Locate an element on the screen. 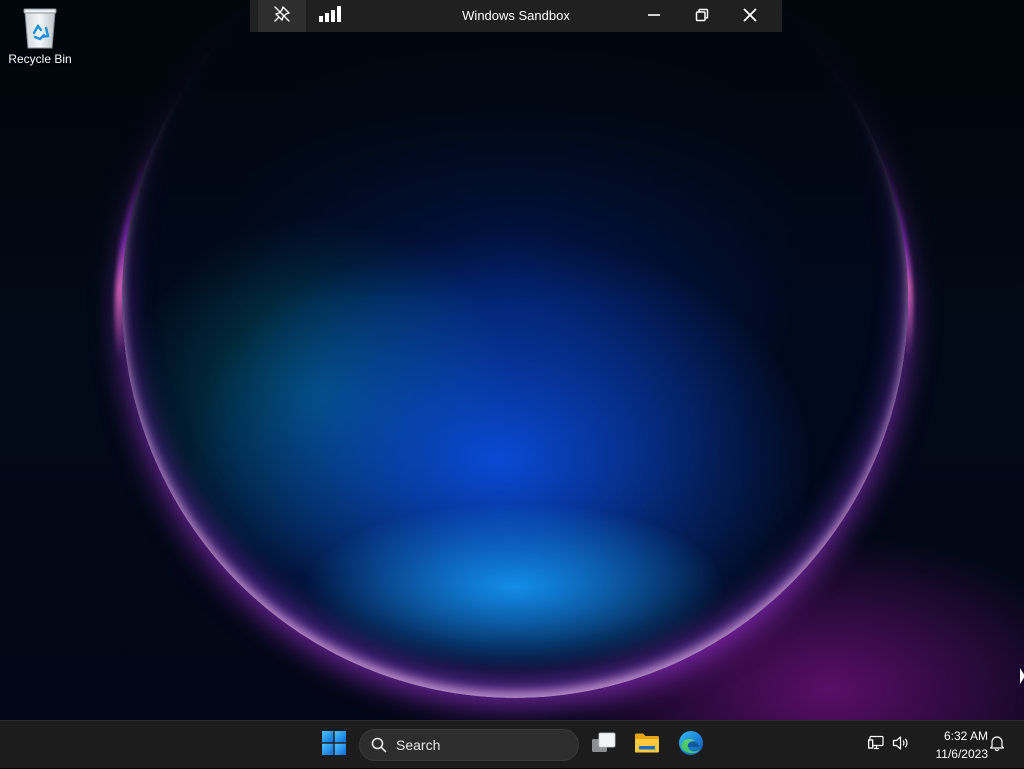 This screenshot has height=769, width=1024. task-view-icon is located at coordinates (604, 745).